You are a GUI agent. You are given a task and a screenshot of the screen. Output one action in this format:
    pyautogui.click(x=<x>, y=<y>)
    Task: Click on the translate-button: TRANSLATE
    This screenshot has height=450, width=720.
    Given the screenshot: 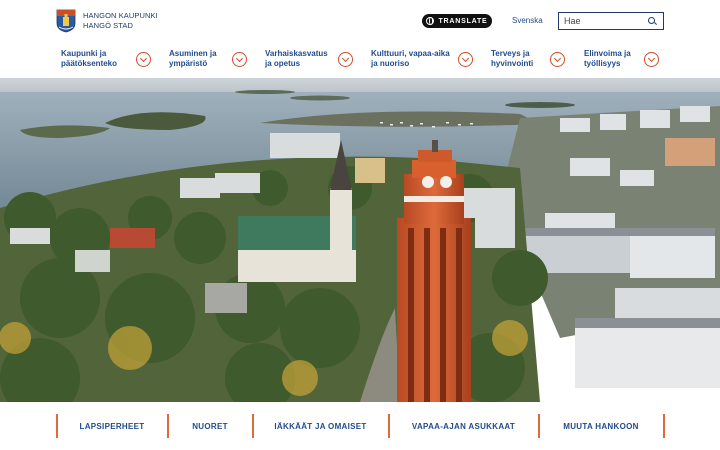 What is the action you would take?
    pyautogui.click(x=457, y=21)
    